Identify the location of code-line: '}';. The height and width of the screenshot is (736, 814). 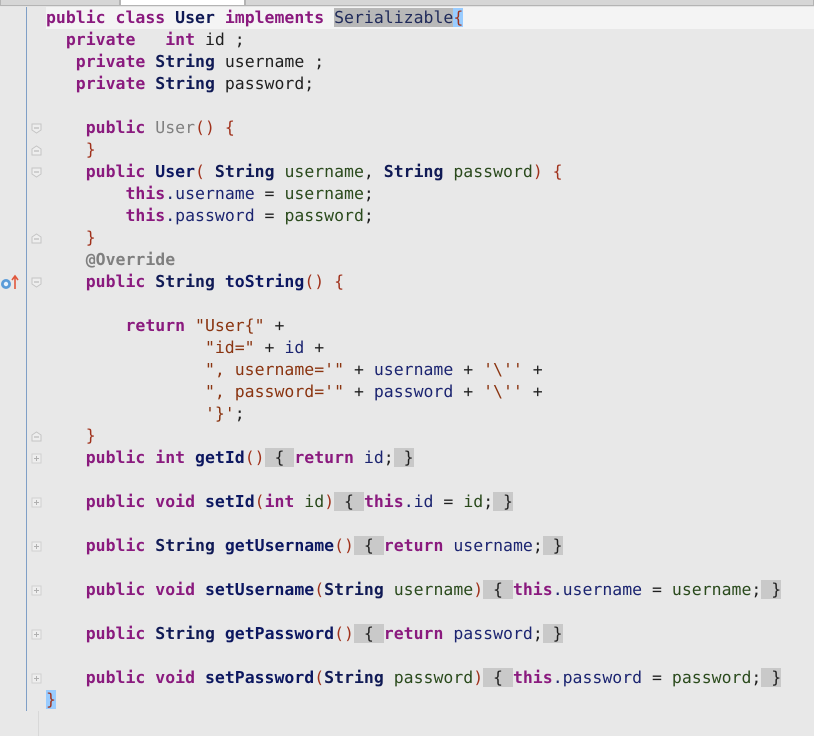
(225, 414).